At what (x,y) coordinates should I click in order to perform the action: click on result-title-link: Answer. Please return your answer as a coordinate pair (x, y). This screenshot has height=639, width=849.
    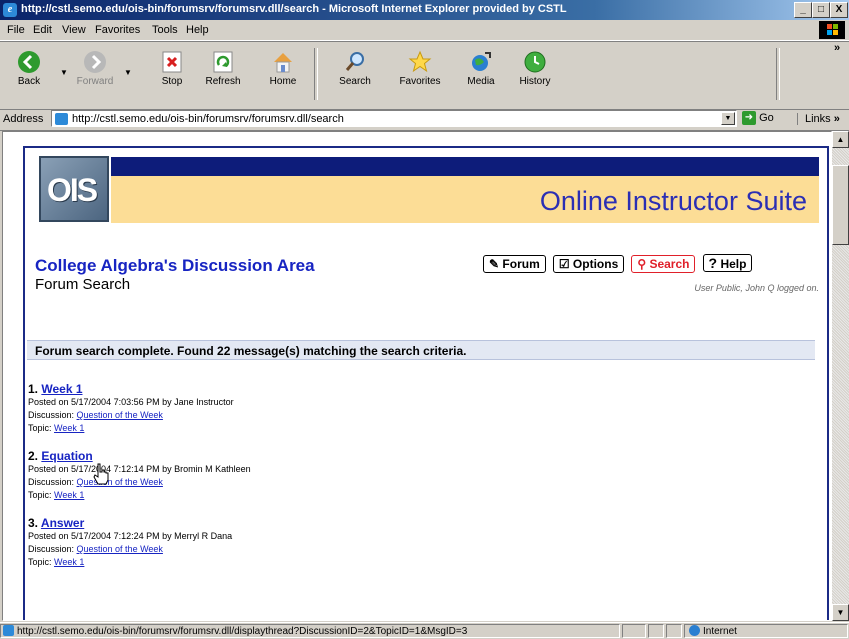
    Looking at the image, I should click on (62, 523).